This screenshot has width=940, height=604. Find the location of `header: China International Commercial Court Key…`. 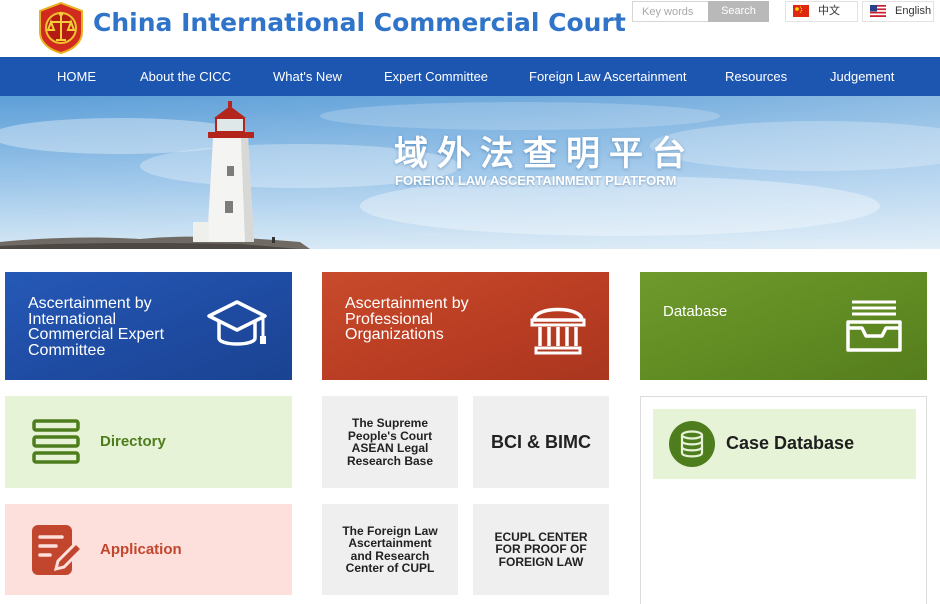

header: China International Commercial Court Key… is located at coordinates (470, 28).